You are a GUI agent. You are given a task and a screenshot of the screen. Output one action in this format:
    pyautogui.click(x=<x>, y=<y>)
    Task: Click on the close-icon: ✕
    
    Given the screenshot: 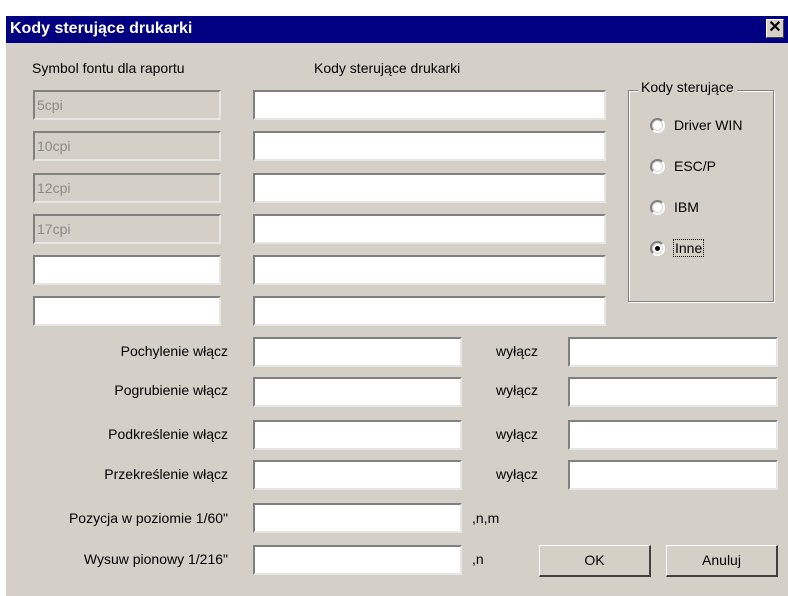 What is the action you would take?
    pyautogui.click(x=775, y=27)
    